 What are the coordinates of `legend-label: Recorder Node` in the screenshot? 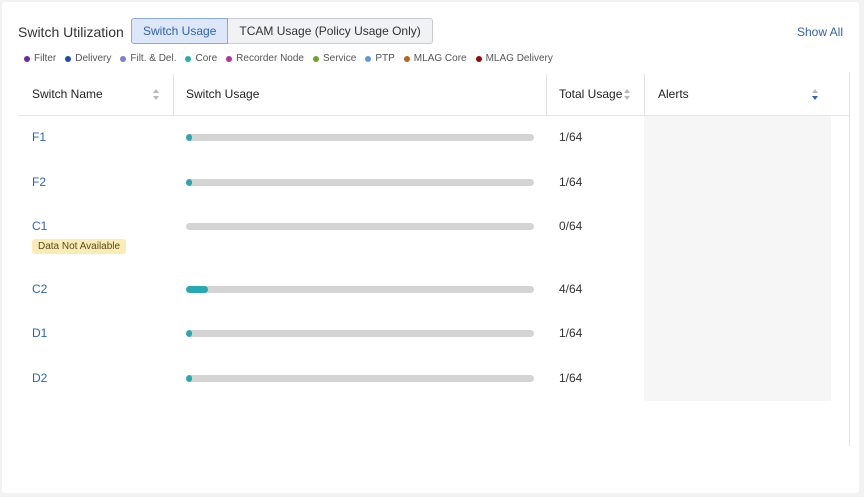 It's located at (270, 58).